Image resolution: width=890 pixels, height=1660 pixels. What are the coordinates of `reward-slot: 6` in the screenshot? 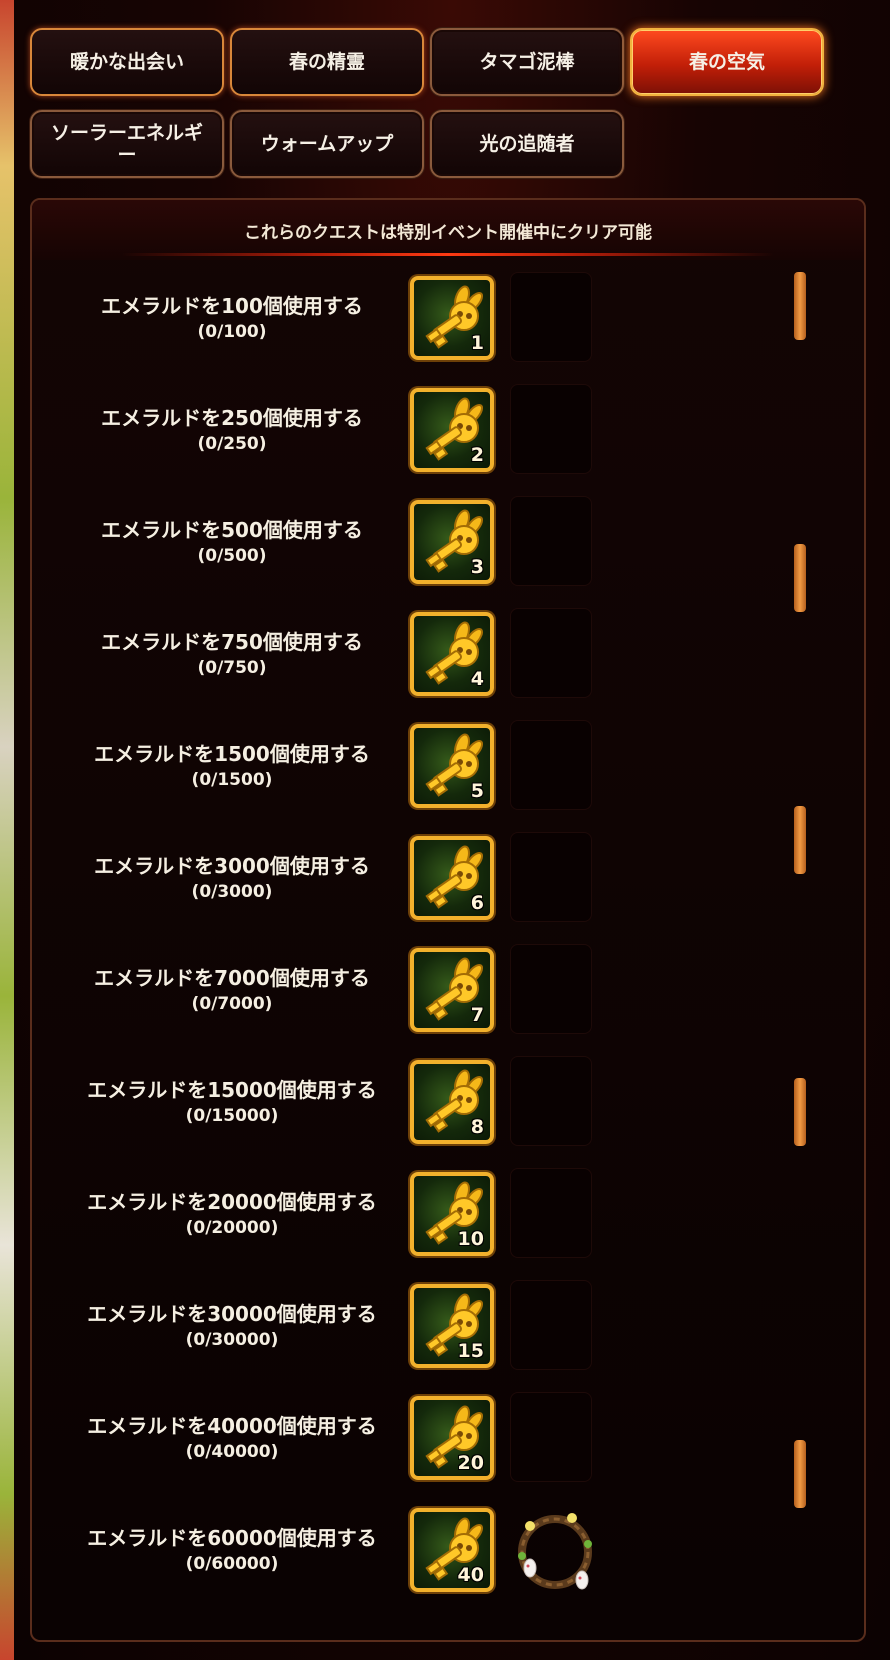 It's located at (452, 878).